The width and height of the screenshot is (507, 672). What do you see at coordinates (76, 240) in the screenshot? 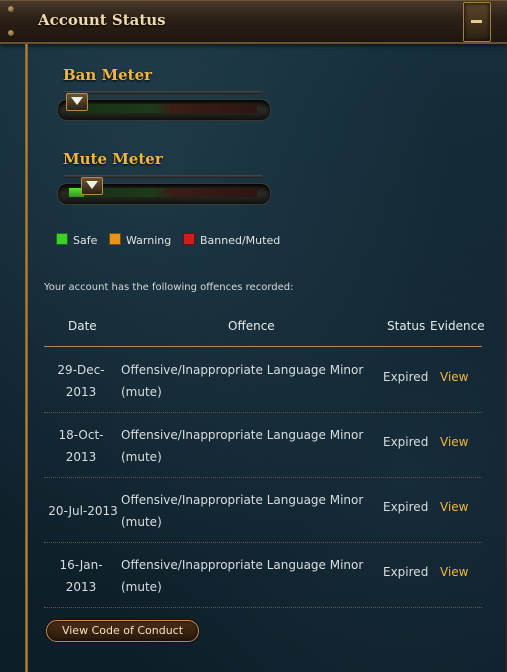
I see `legend-item-safe: Safe` at bounding box center [76, 240].